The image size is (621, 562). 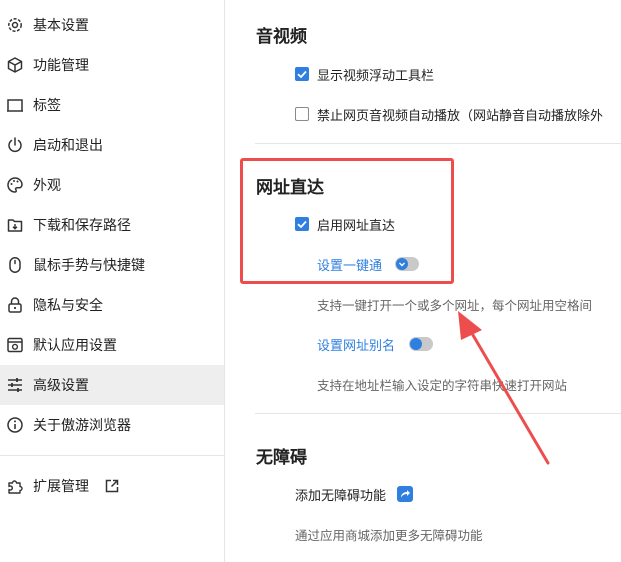 I want to click on url-alias-toggle, so click(x=421, y=344).